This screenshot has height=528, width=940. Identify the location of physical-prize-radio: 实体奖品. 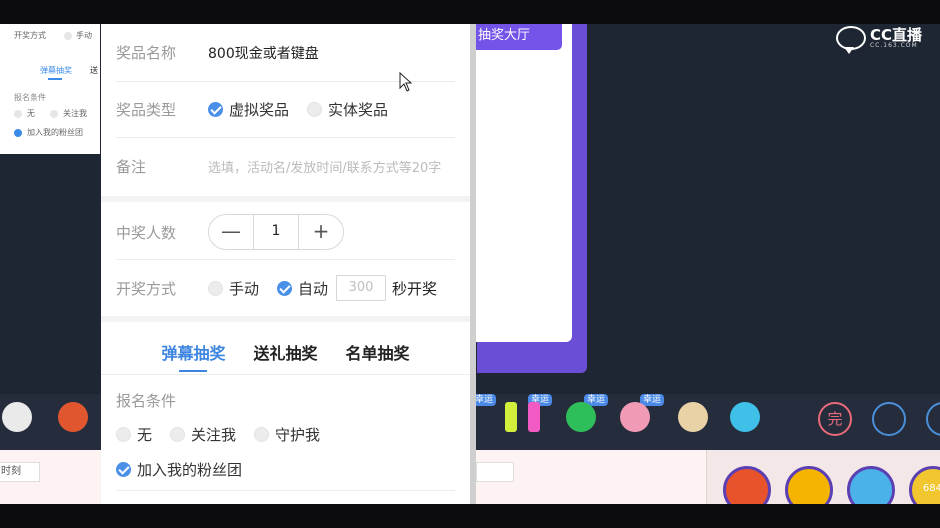
(347, 109).